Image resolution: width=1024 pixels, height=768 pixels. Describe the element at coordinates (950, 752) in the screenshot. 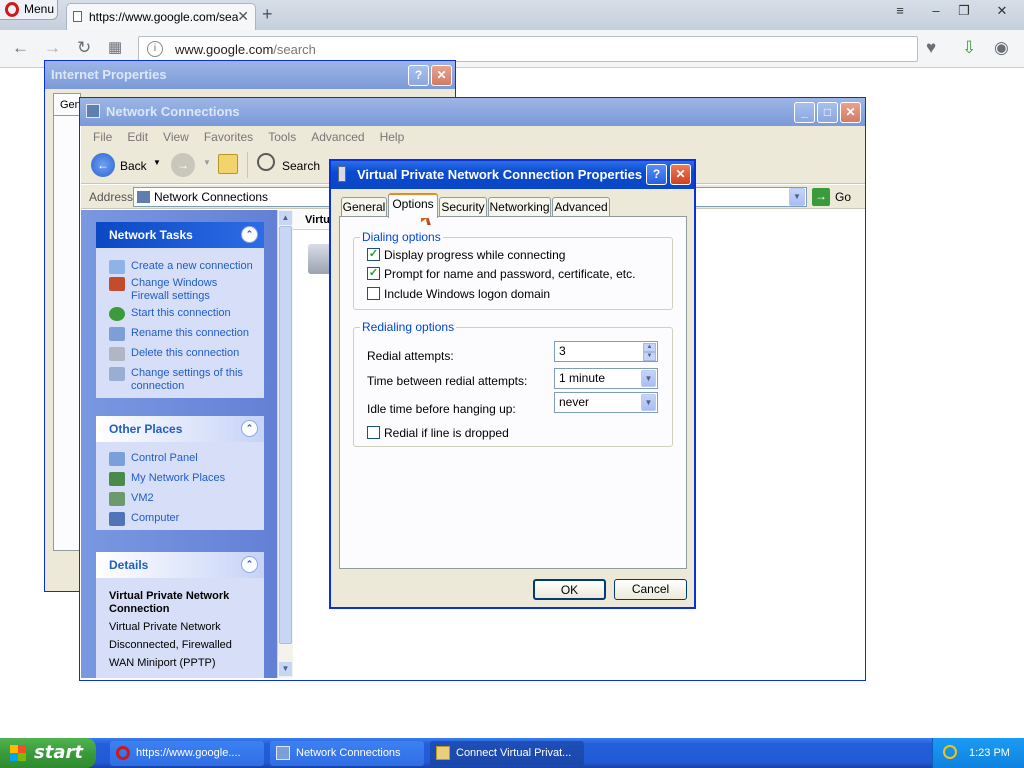

I see `tray-search-icon` at that location.